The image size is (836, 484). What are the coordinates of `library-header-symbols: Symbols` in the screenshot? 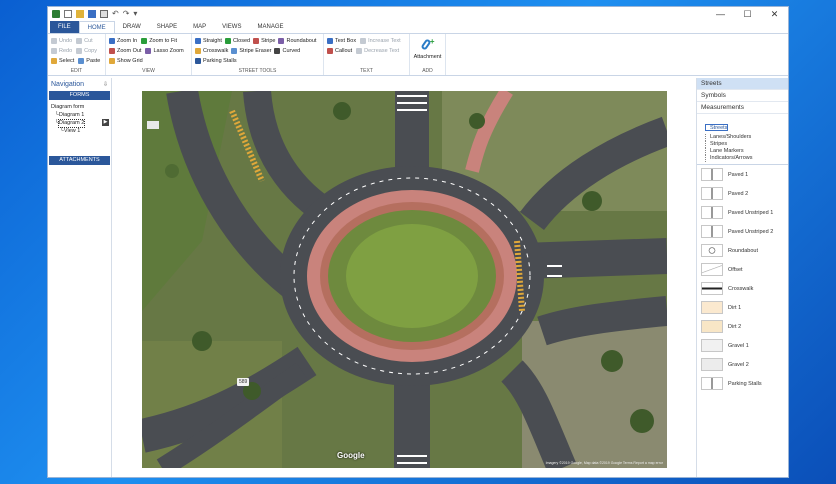 It's located at (742, 96).